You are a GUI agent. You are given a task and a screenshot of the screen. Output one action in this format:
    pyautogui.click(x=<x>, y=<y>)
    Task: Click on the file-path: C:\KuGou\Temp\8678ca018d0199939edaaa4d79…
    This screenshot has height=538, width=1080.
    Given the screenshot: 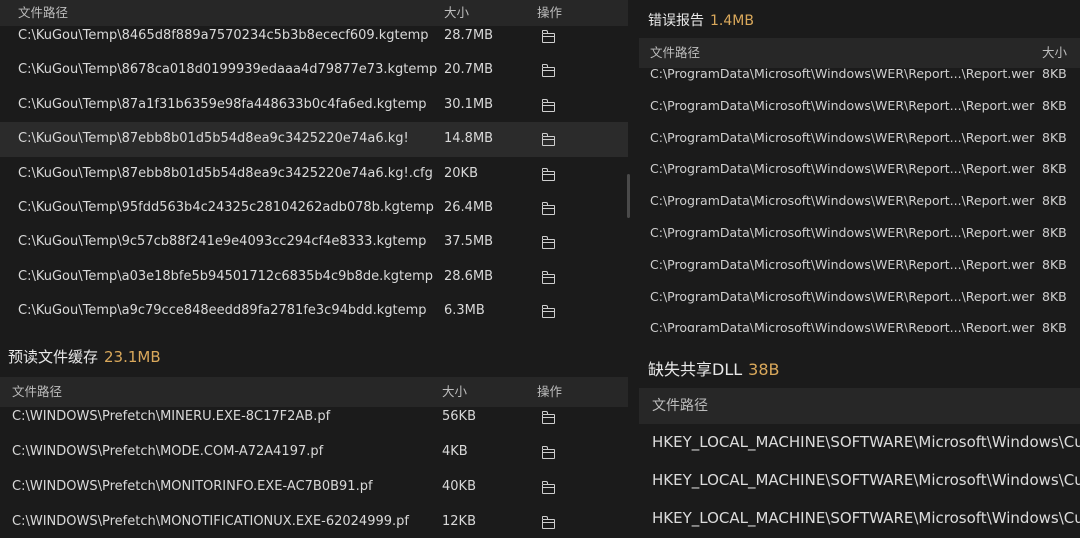 What is the action you would take?
    pyautogui.click(x=228, y=70)
    